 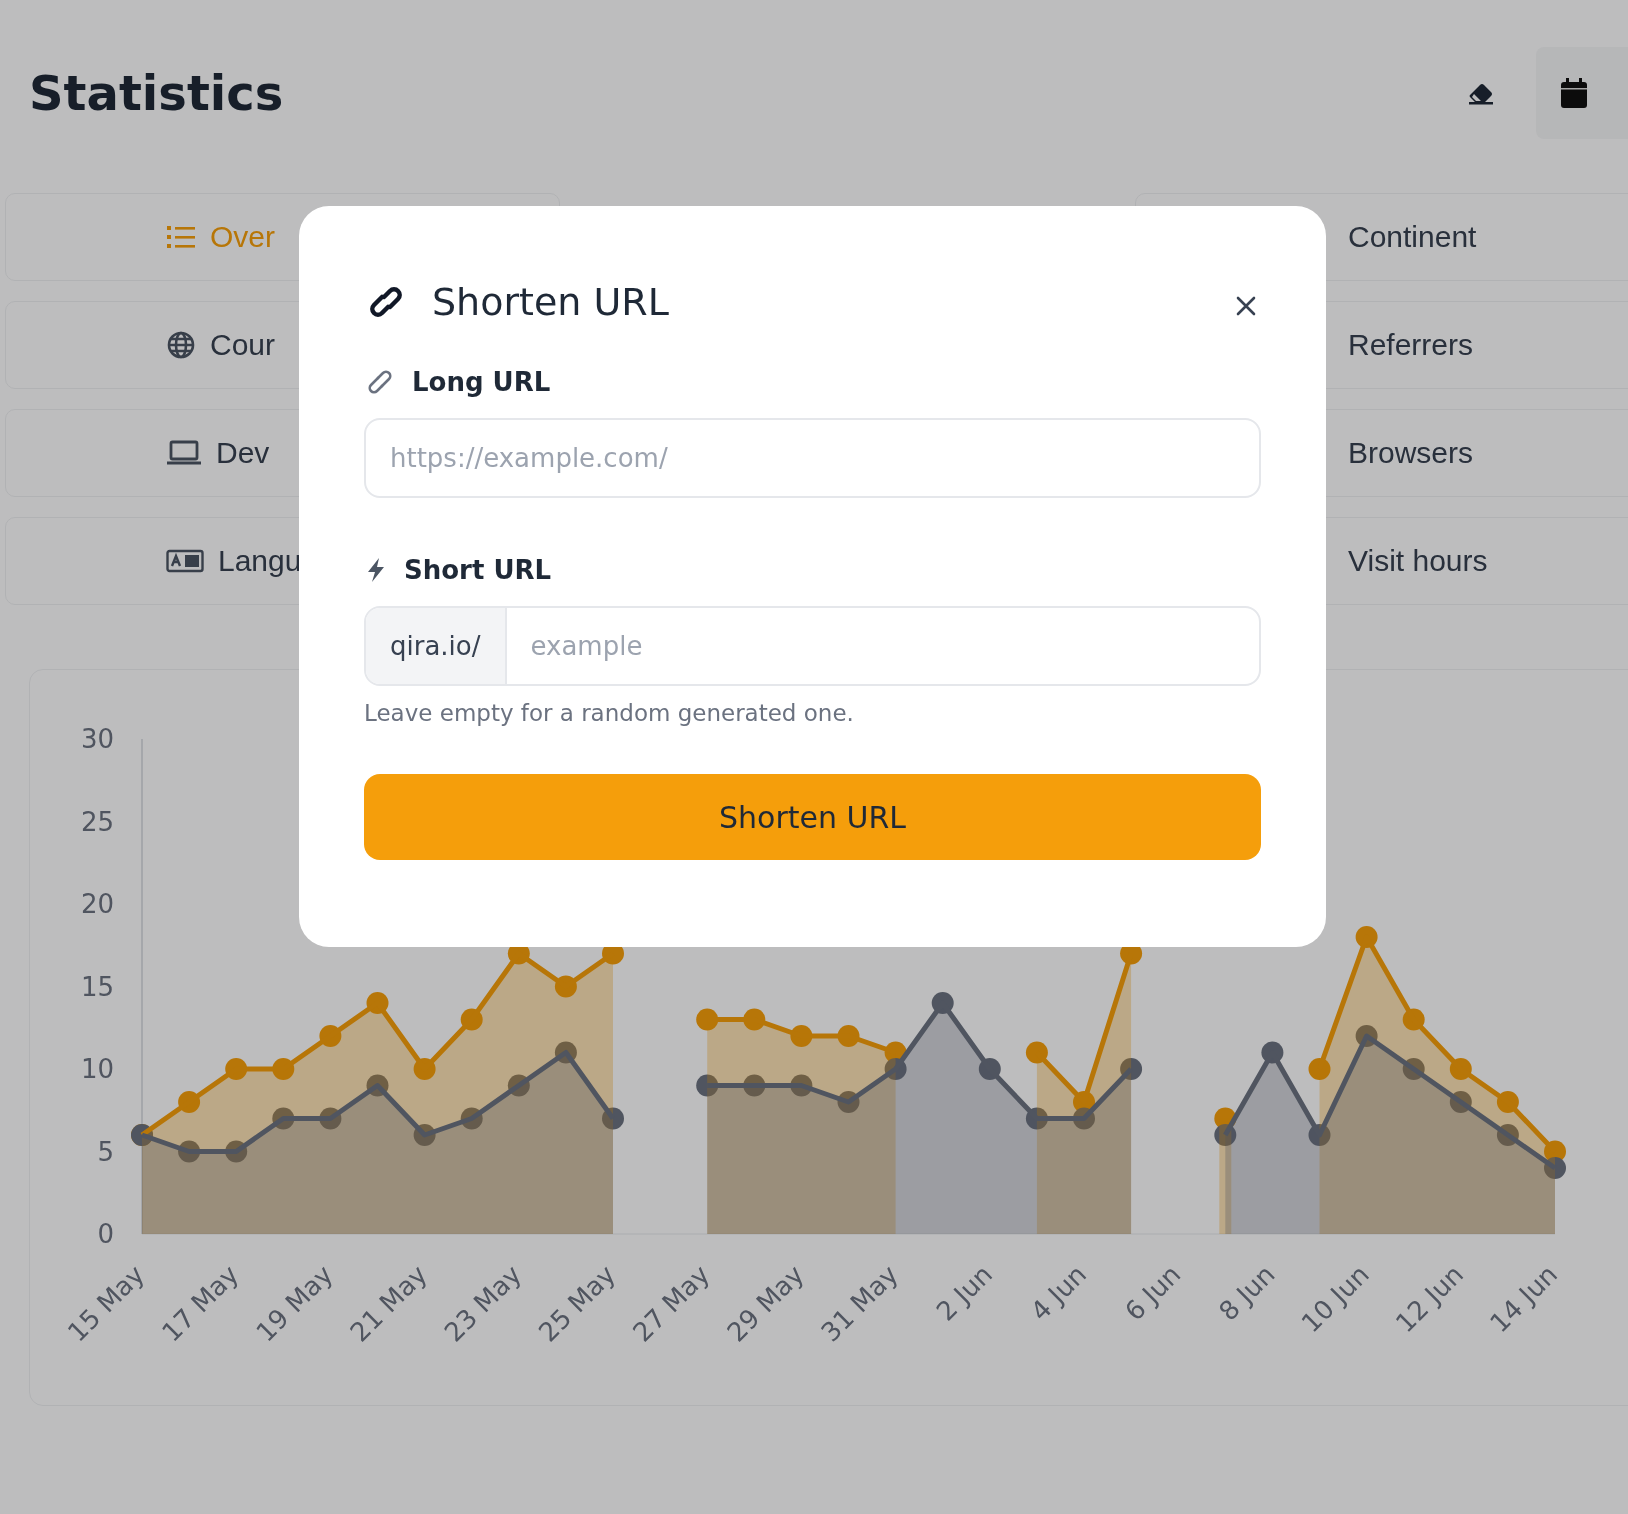 What do you see at coordinates (964, 1293) in the screenshot?
I see `x-tick-label: 2 Jun` at bounding box center [964, 1293].